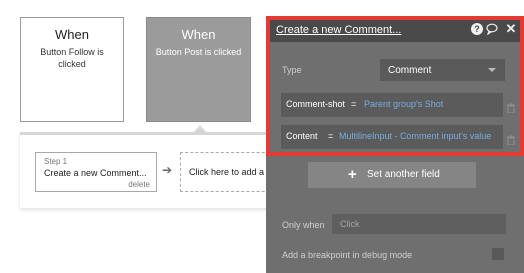 The width and height of the screenshot is (524, 273). I want to click on breakpoint-label: Add a breakpoint in debug mode, so click(347, 255).